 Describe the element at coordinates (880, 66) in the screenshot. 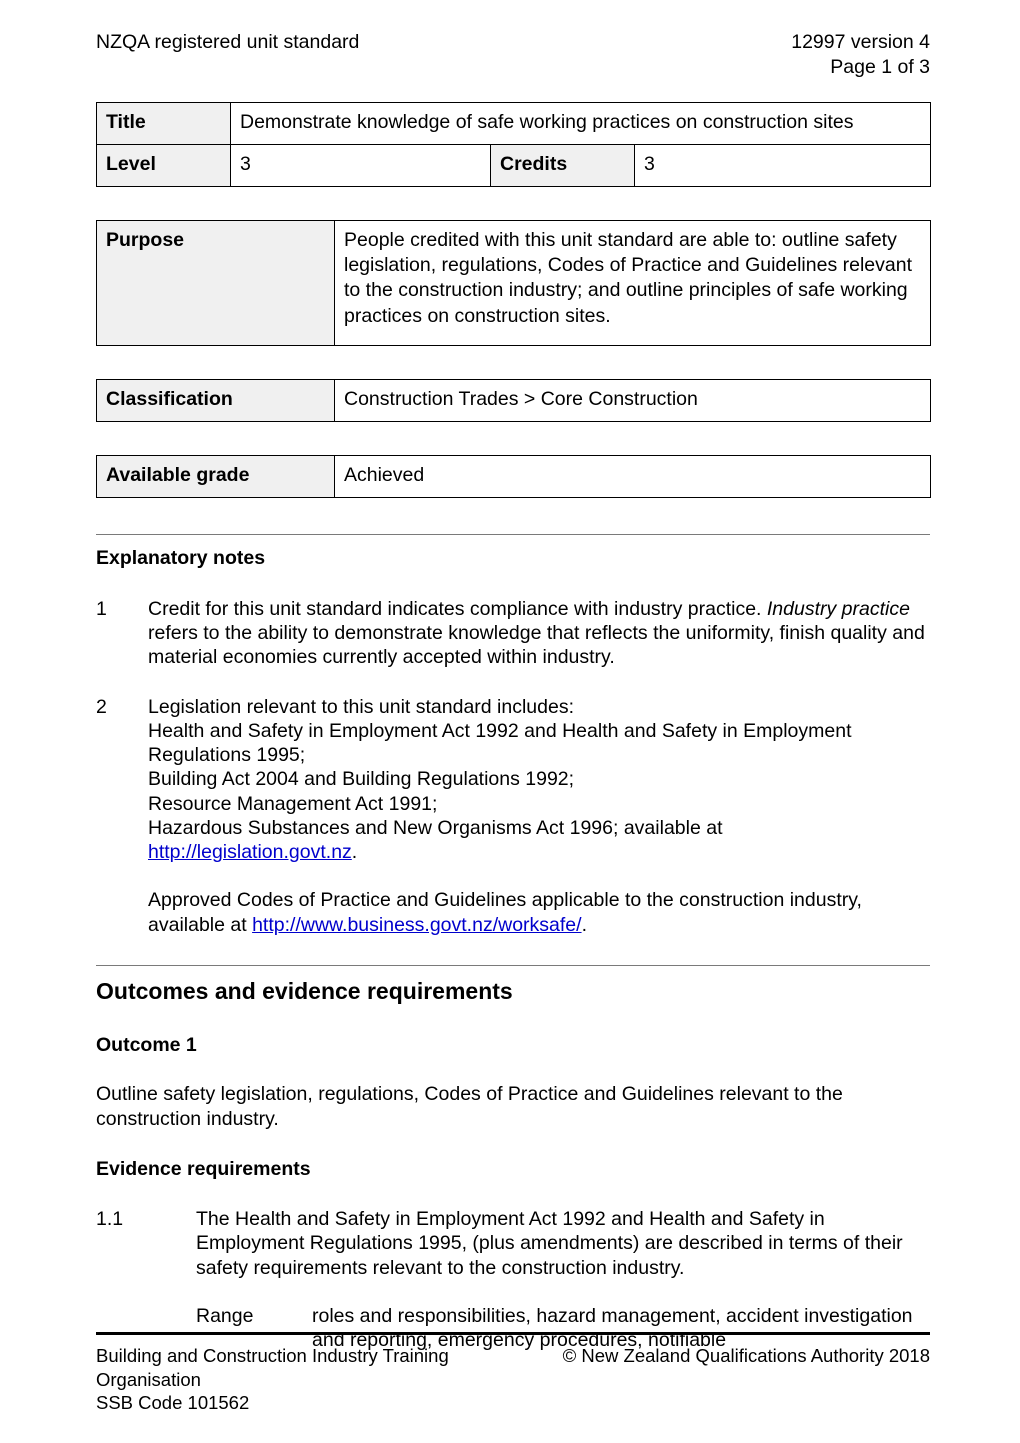

I see `header-page-number: Page 1 of 3` at that location.